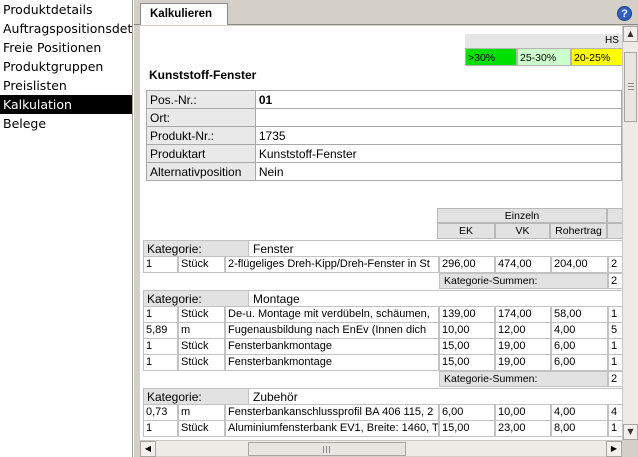  I want to click on column-rohertrag: Rohertrag, so click(578, 231).